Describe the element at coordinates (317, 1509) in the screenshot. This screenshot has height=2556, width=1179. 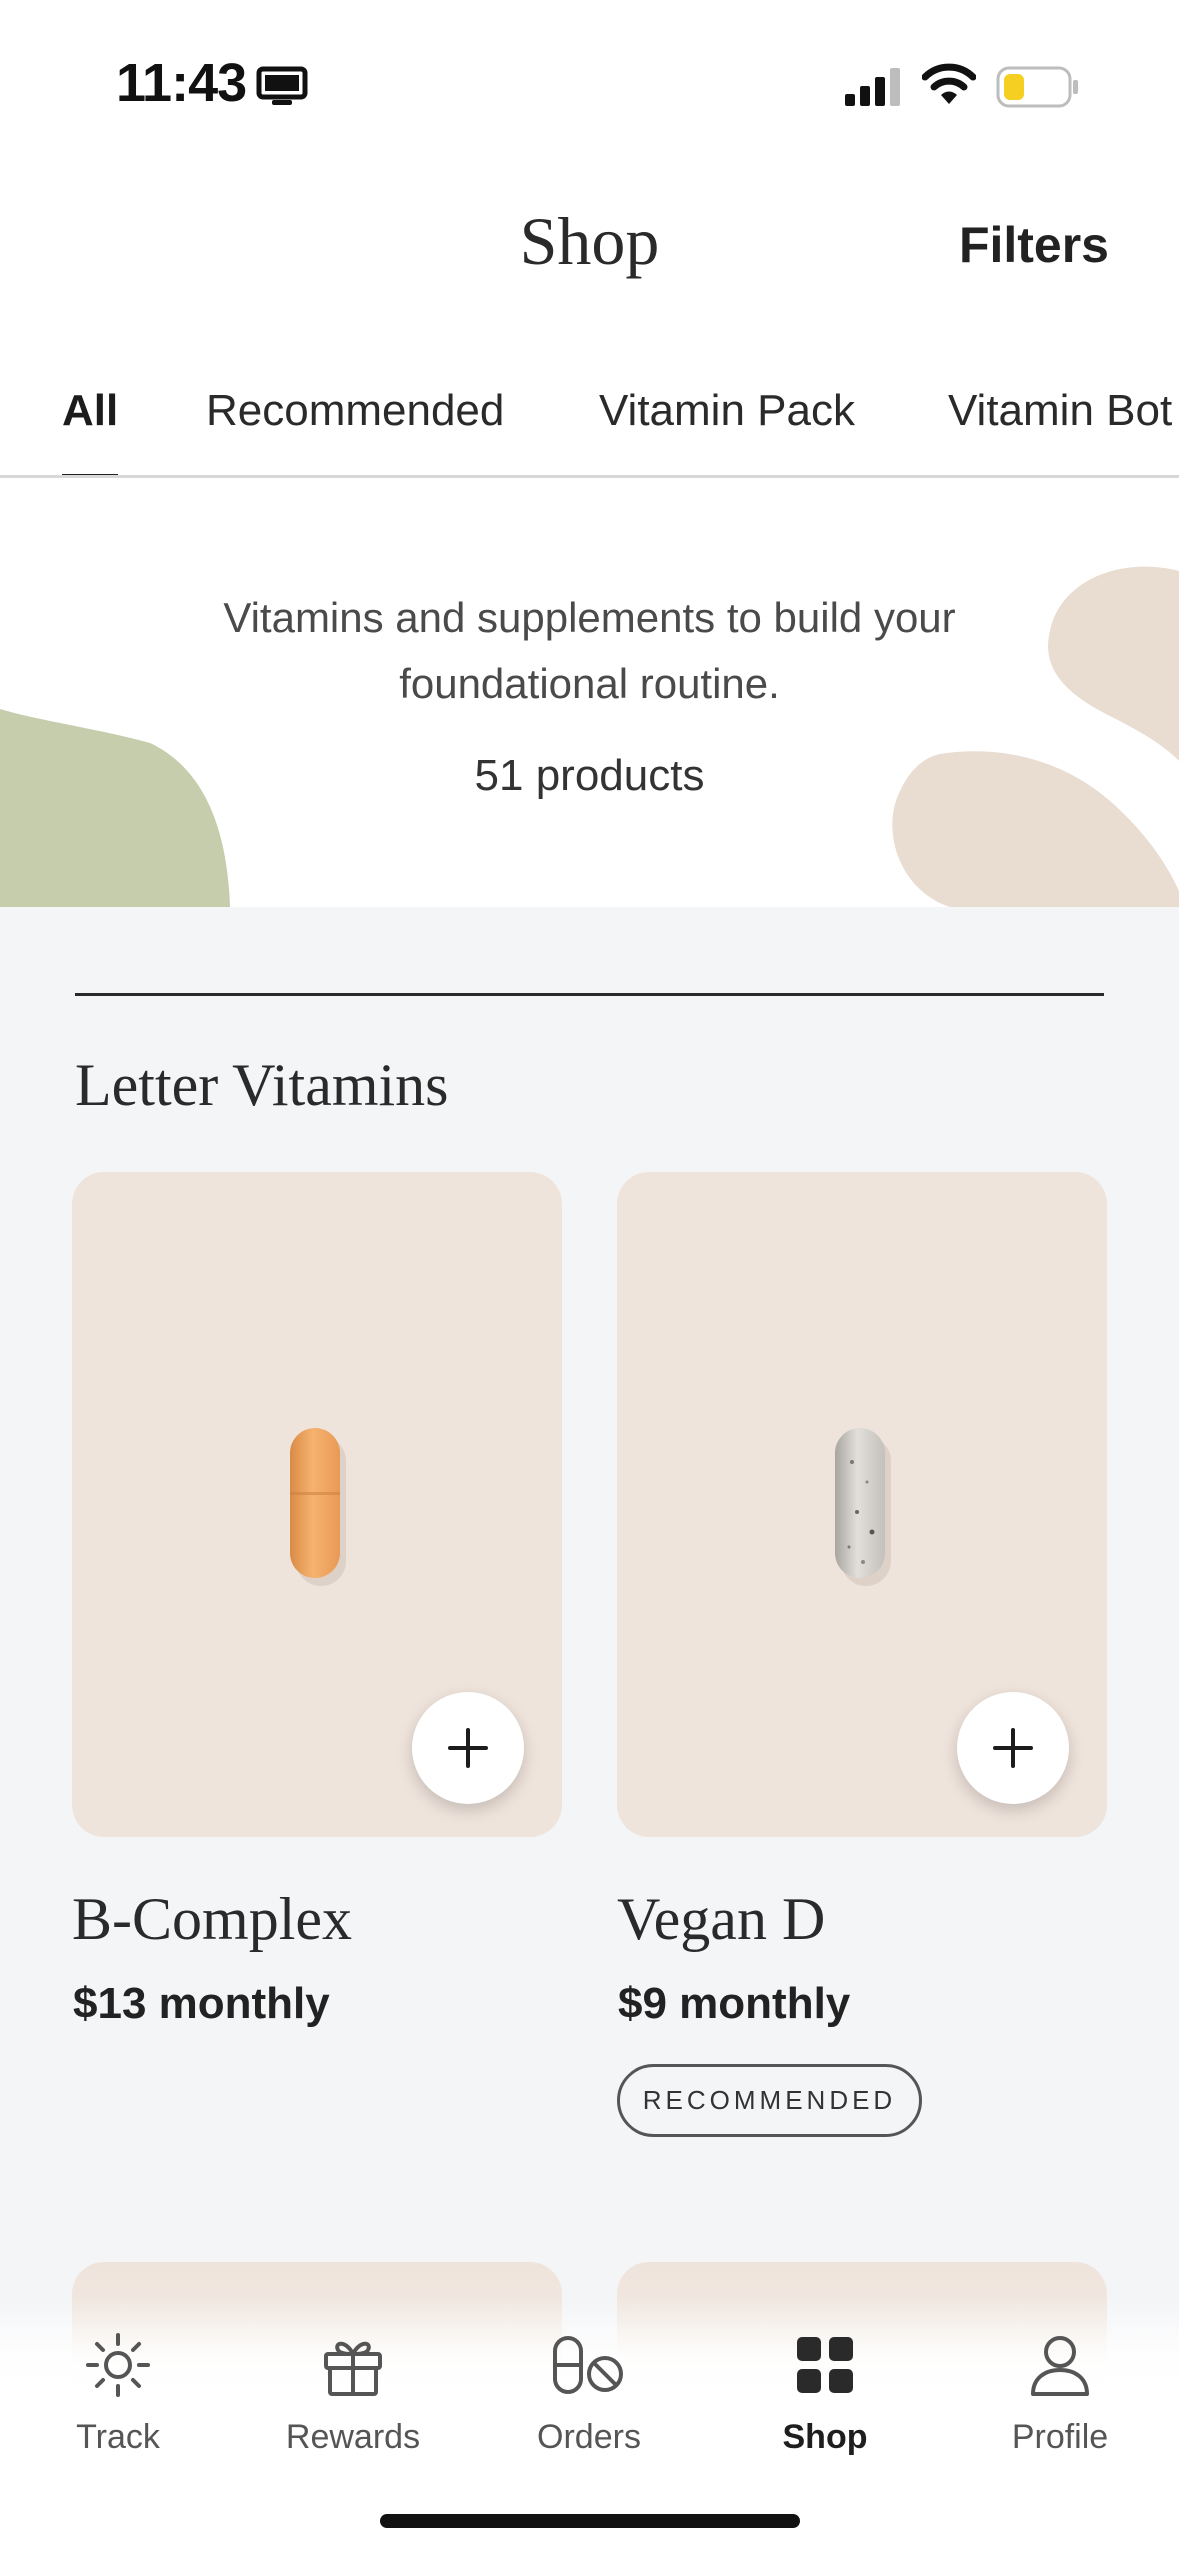
I see `orange-capsule-icon` at that location.